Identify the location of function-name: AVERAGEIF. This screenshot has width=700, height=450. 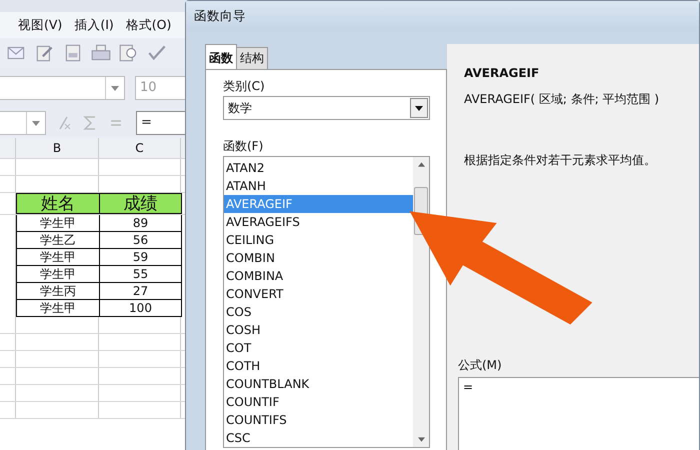
(502, 73).